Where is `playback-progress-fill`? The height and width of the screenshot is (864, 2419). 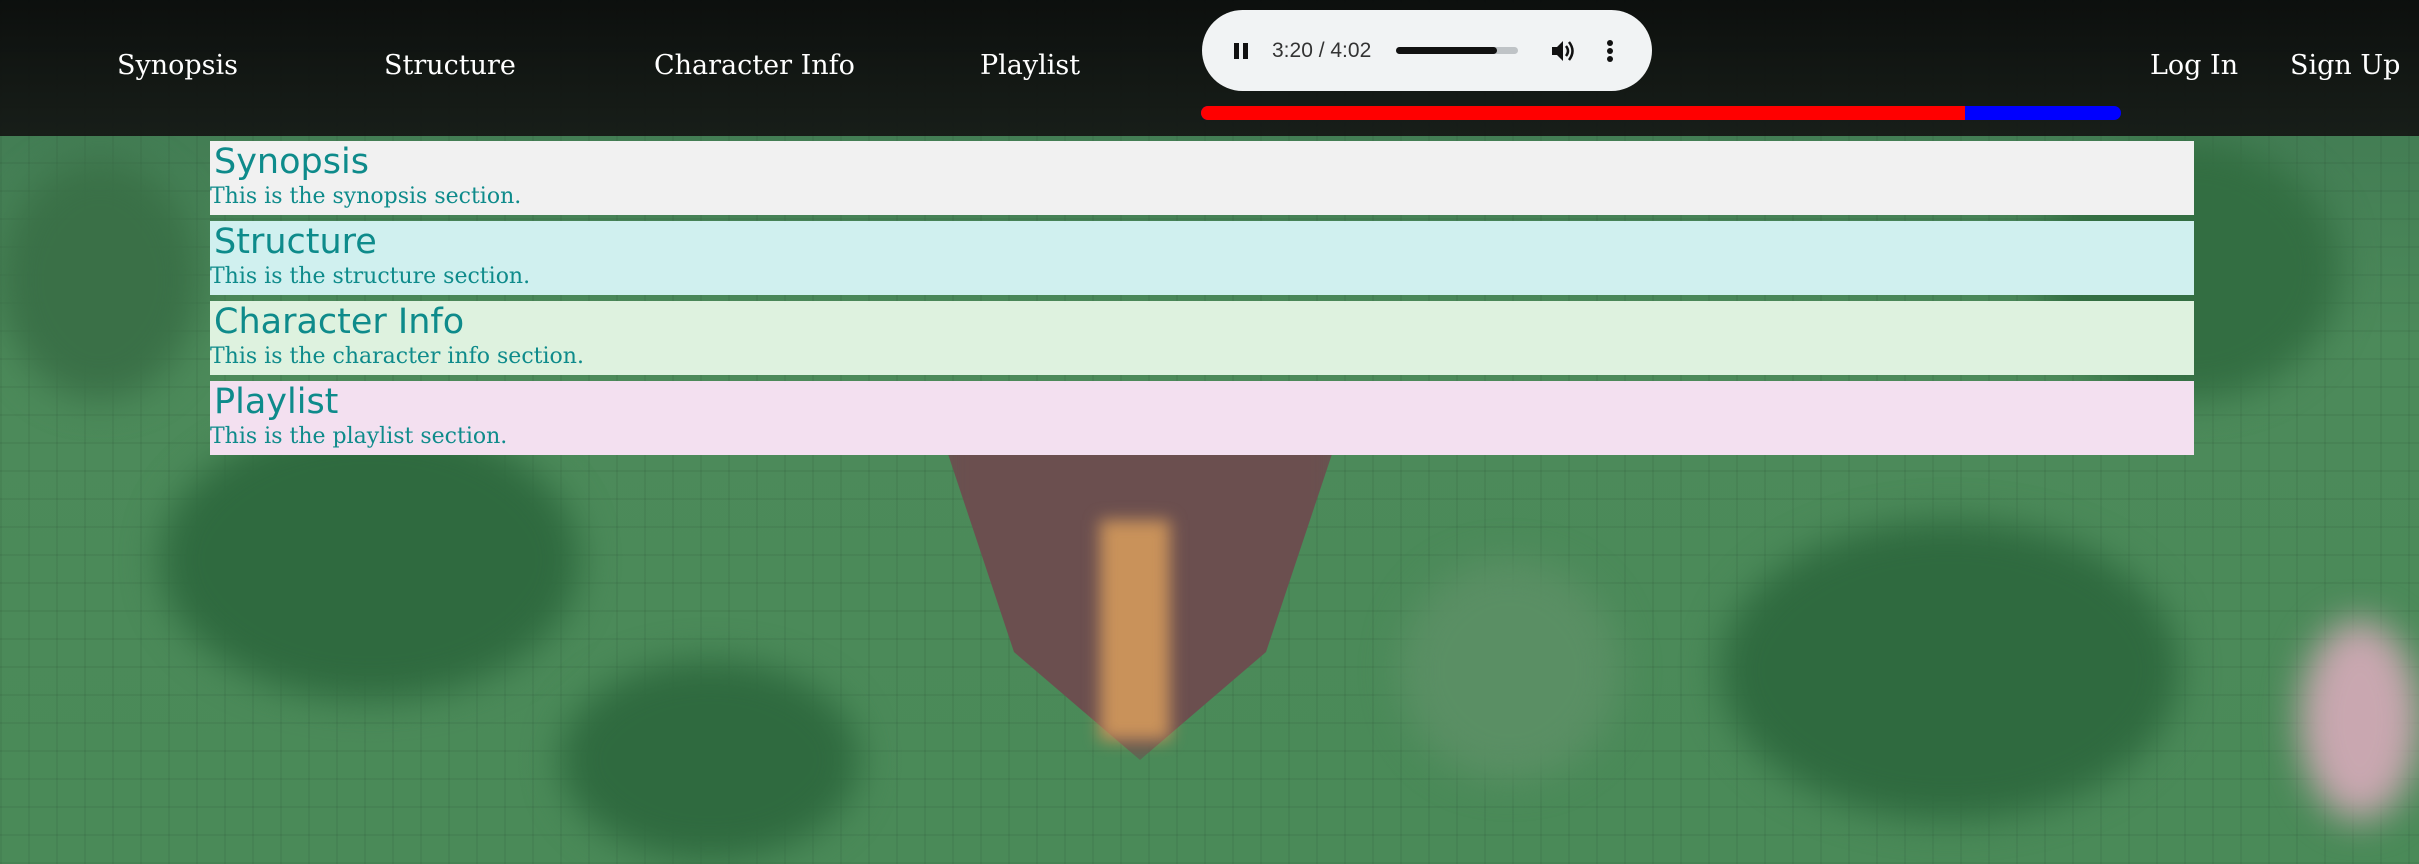 playback-progress-fill is located at coordinates (1583, 113).